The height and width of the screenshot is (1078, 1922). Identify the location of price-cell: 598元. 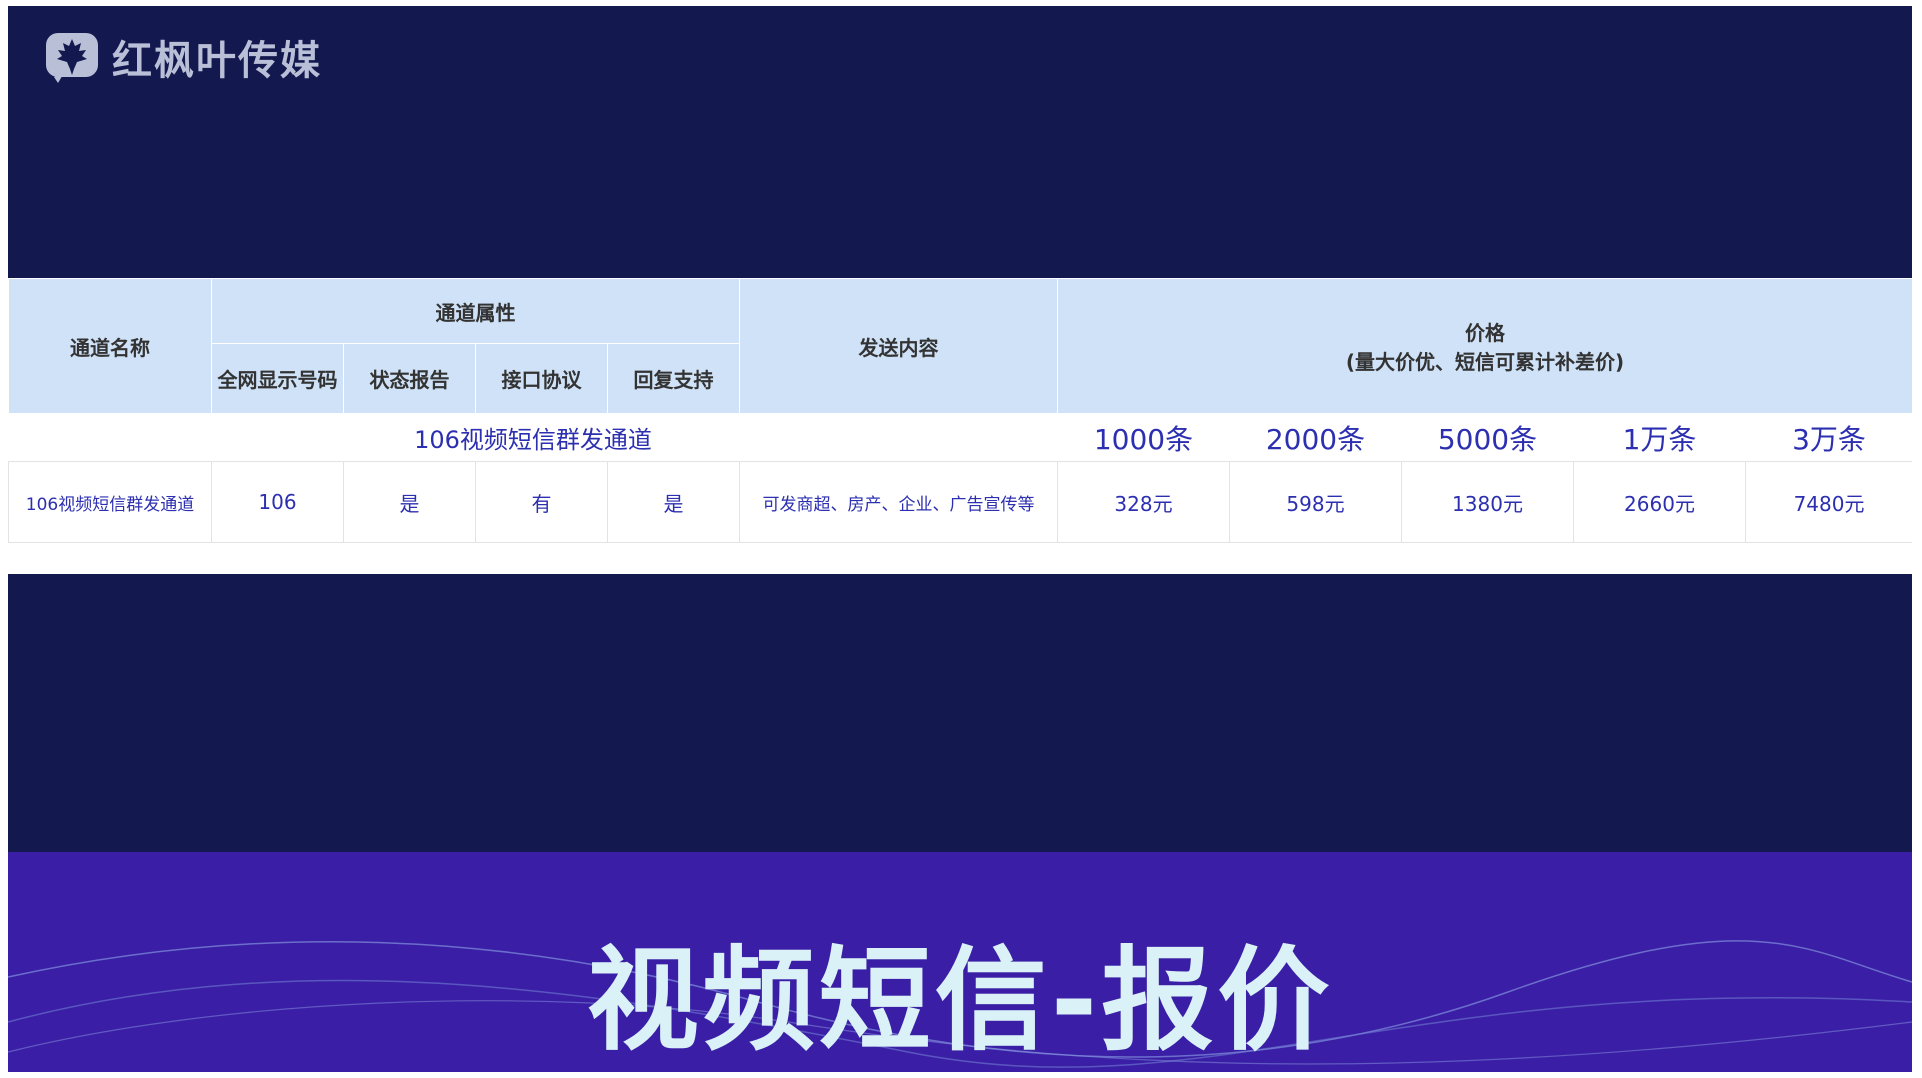
(1315, 502).